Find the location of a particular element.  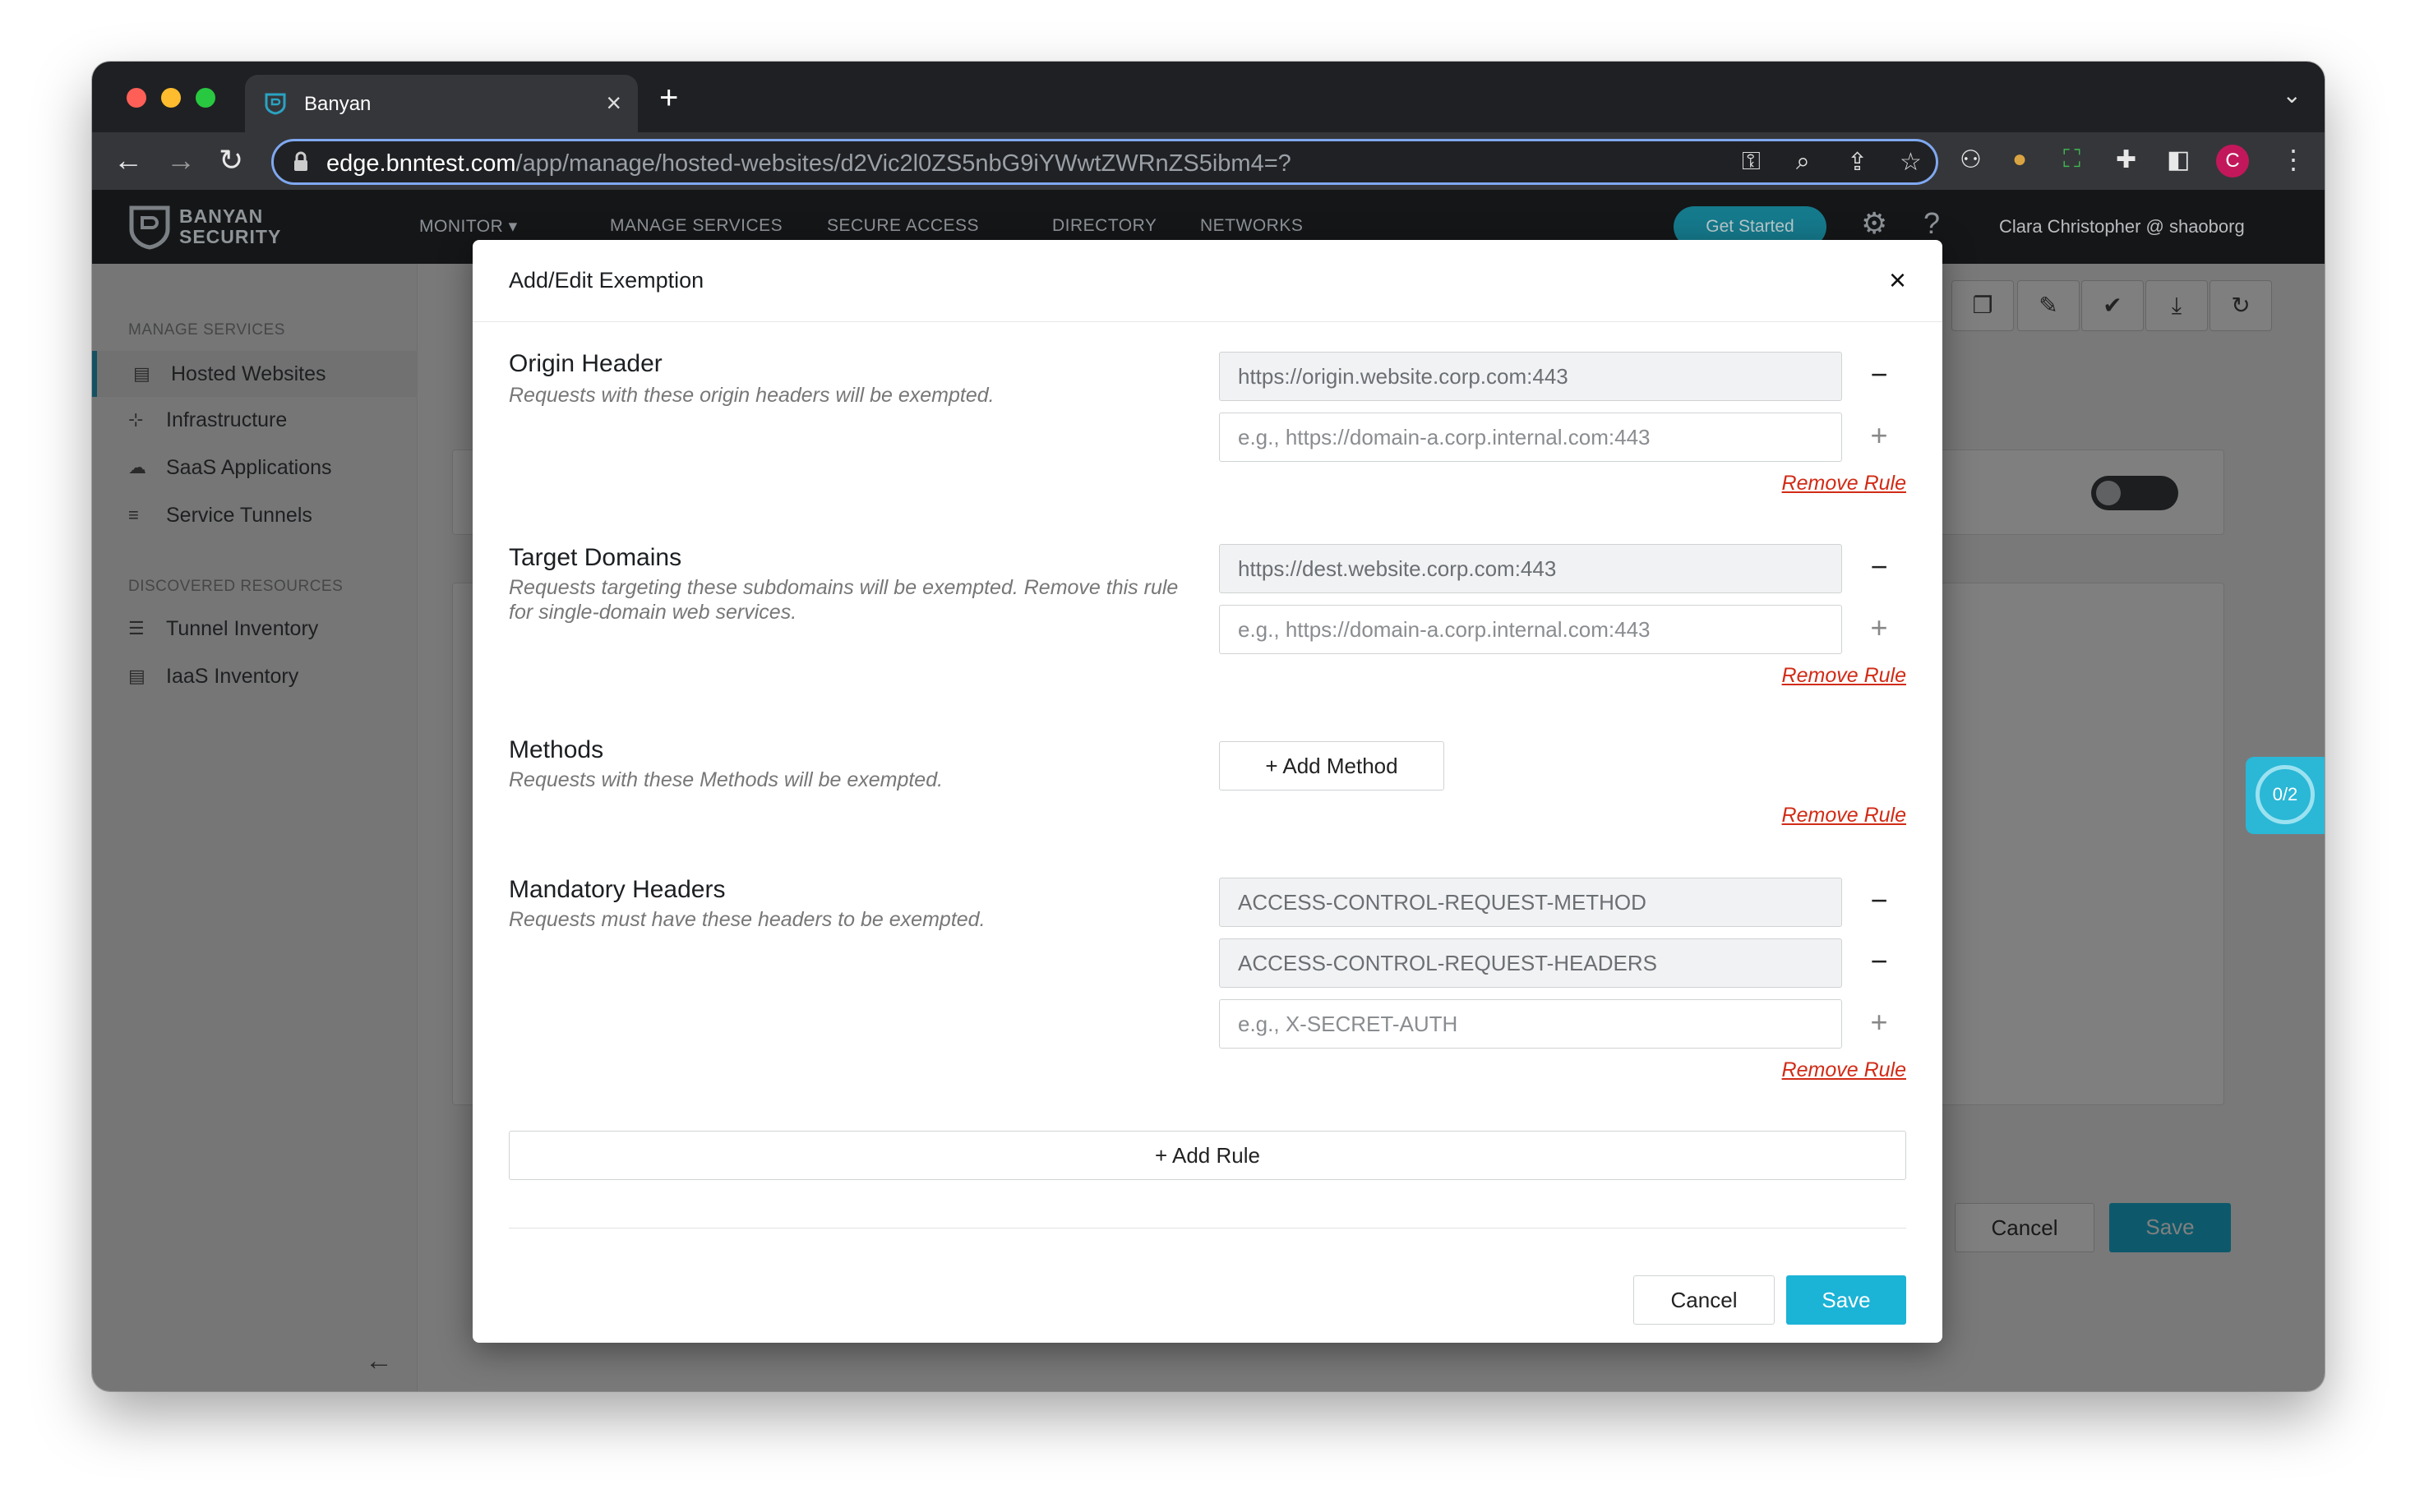

remove-origin-rule-link: Remove Rule is located at coordinates (1844, 484).